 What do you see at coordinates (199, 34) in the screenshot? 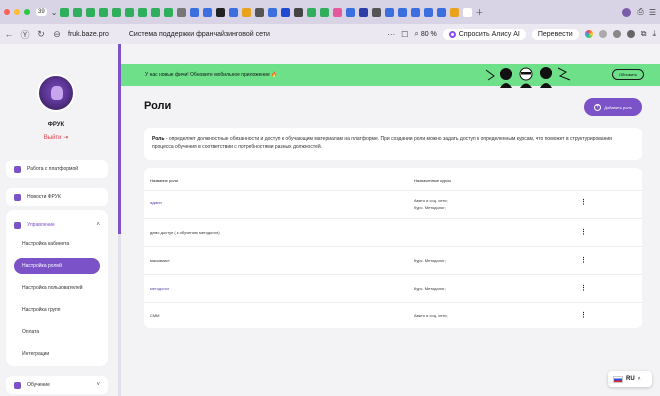
I see `page-title-in-bar: Система поддержки франчайзинговой сети` at bounding box center [199, 34].